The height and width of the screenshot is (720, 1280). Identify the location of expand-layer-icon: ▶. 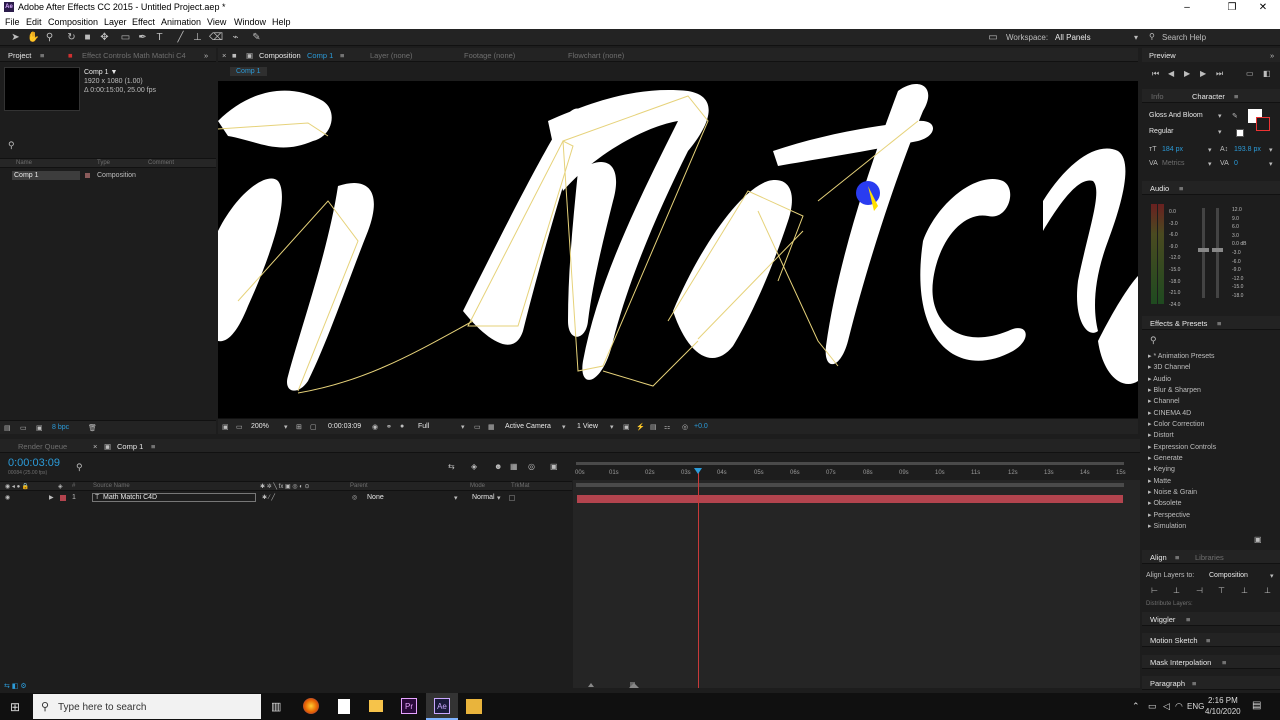
(51, 497).